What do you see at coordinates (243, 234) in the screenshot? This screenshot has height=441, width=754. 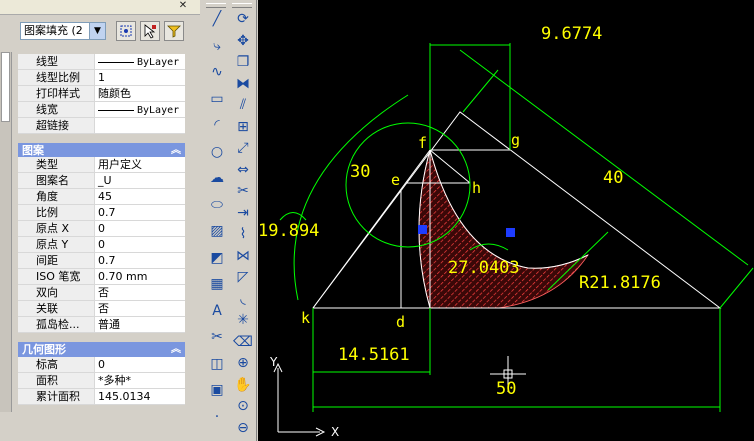 I see `break-icon: ⌇` at bounding box center [243, 234].